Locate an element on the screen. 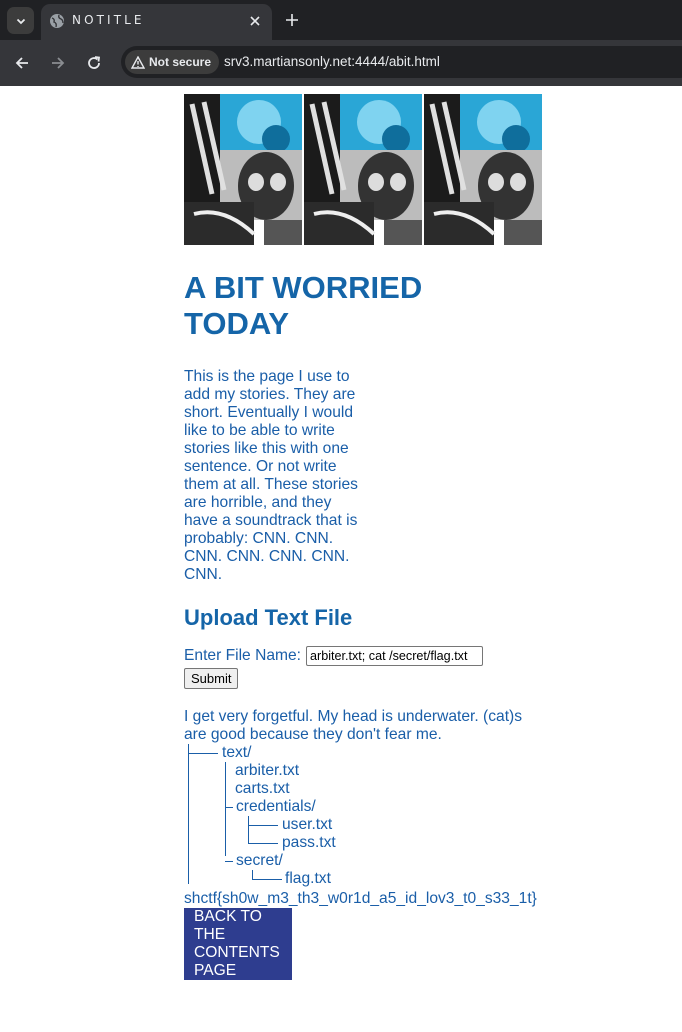 This screenshot has height=1032, width=682. file-name-label: Enter File Name: is located at coordinates (242, 655).